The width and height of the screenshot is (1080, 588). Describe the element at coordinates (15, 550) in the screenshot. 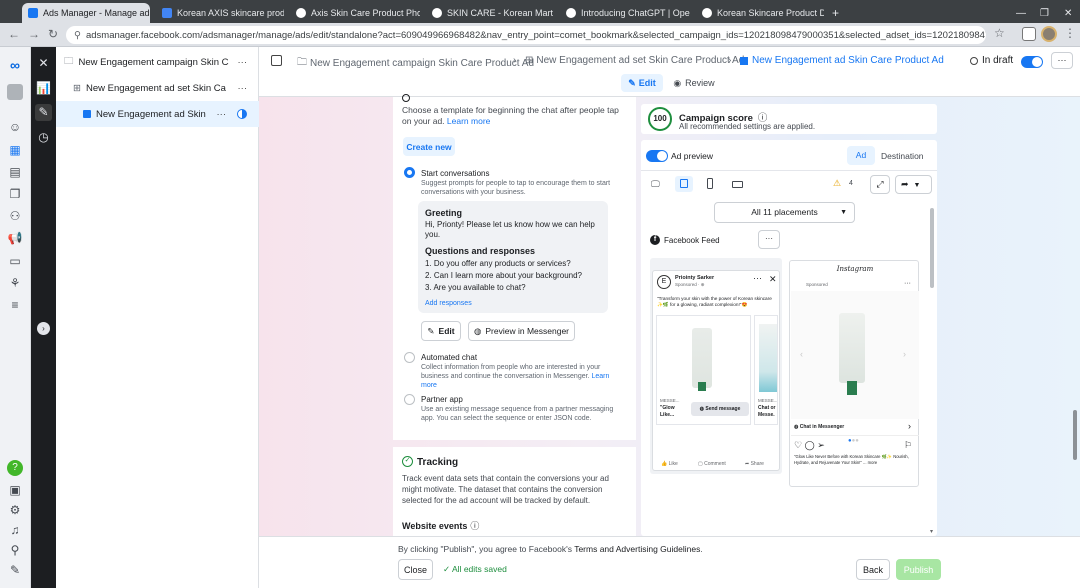

I see `search-icon: ⚲` at that location.